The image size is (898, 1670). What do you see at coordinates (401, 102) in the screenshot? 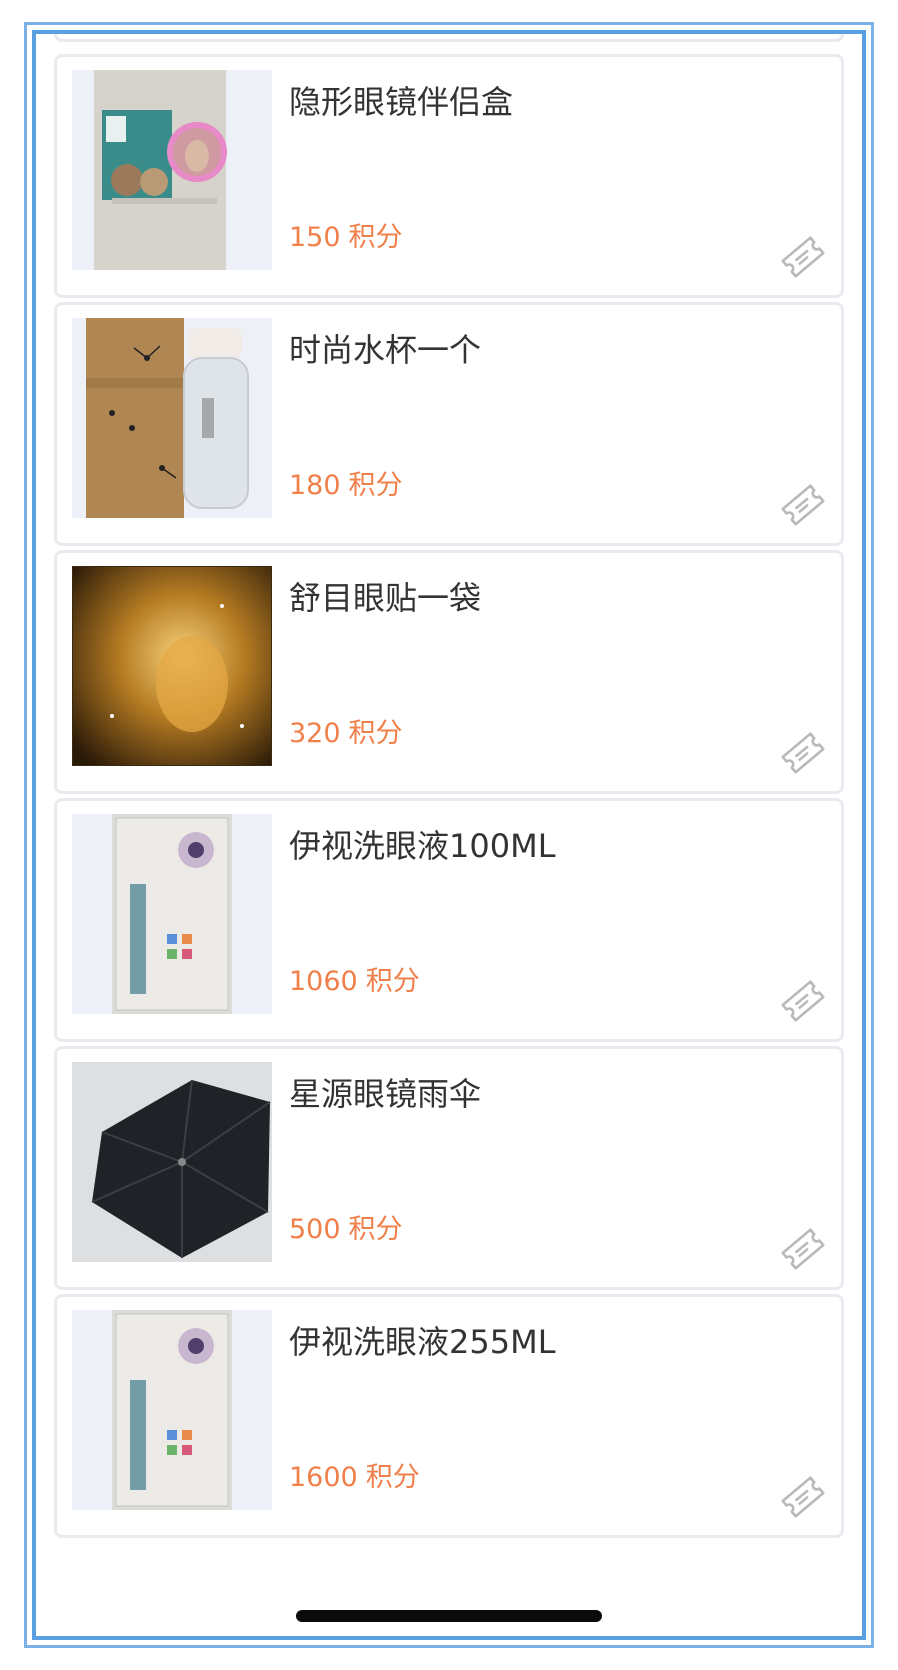
I see `product-title: 隐形眼镜伴侣盒` at bounding box center [401, 102].